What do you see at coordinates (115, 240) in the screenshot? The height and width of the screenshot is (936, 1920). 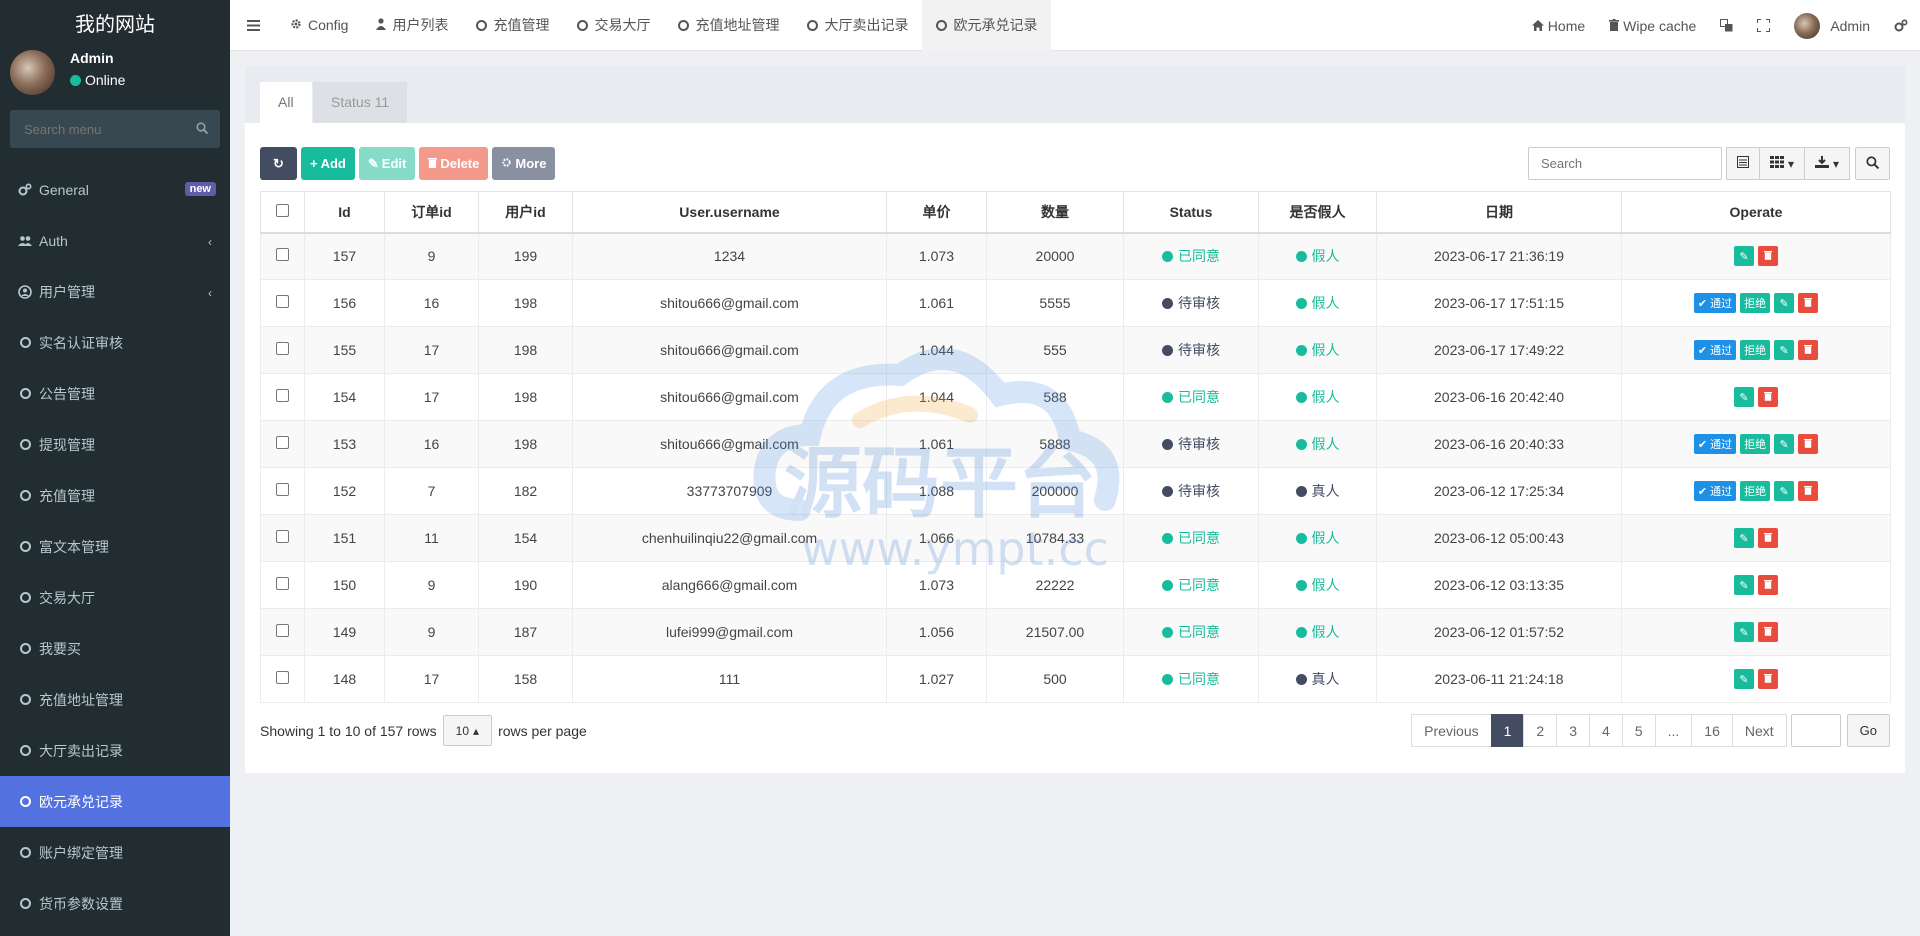 I see `sidebar-item-auth: Auth ‹` at bounding box center [115, 240].